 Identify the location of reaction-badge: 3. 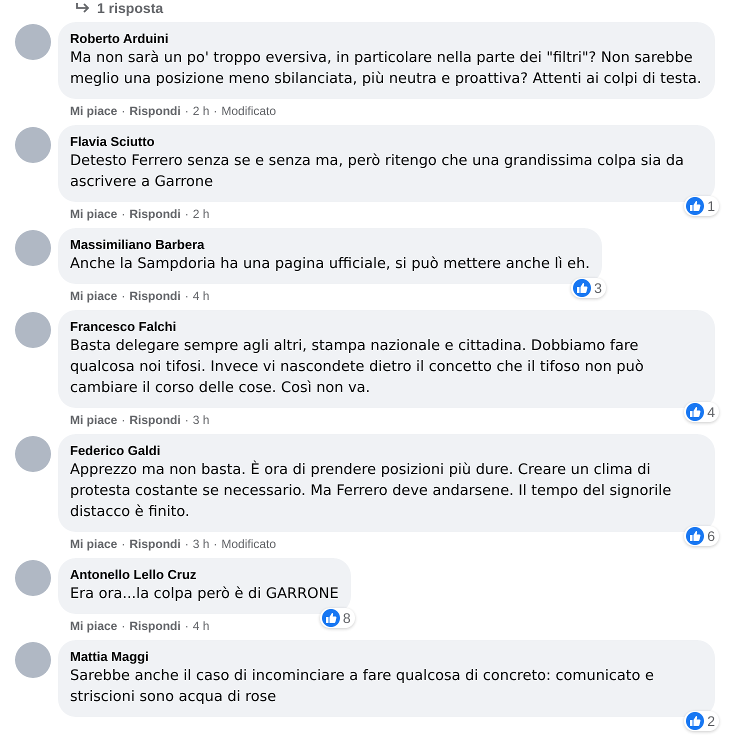
(588, 288).